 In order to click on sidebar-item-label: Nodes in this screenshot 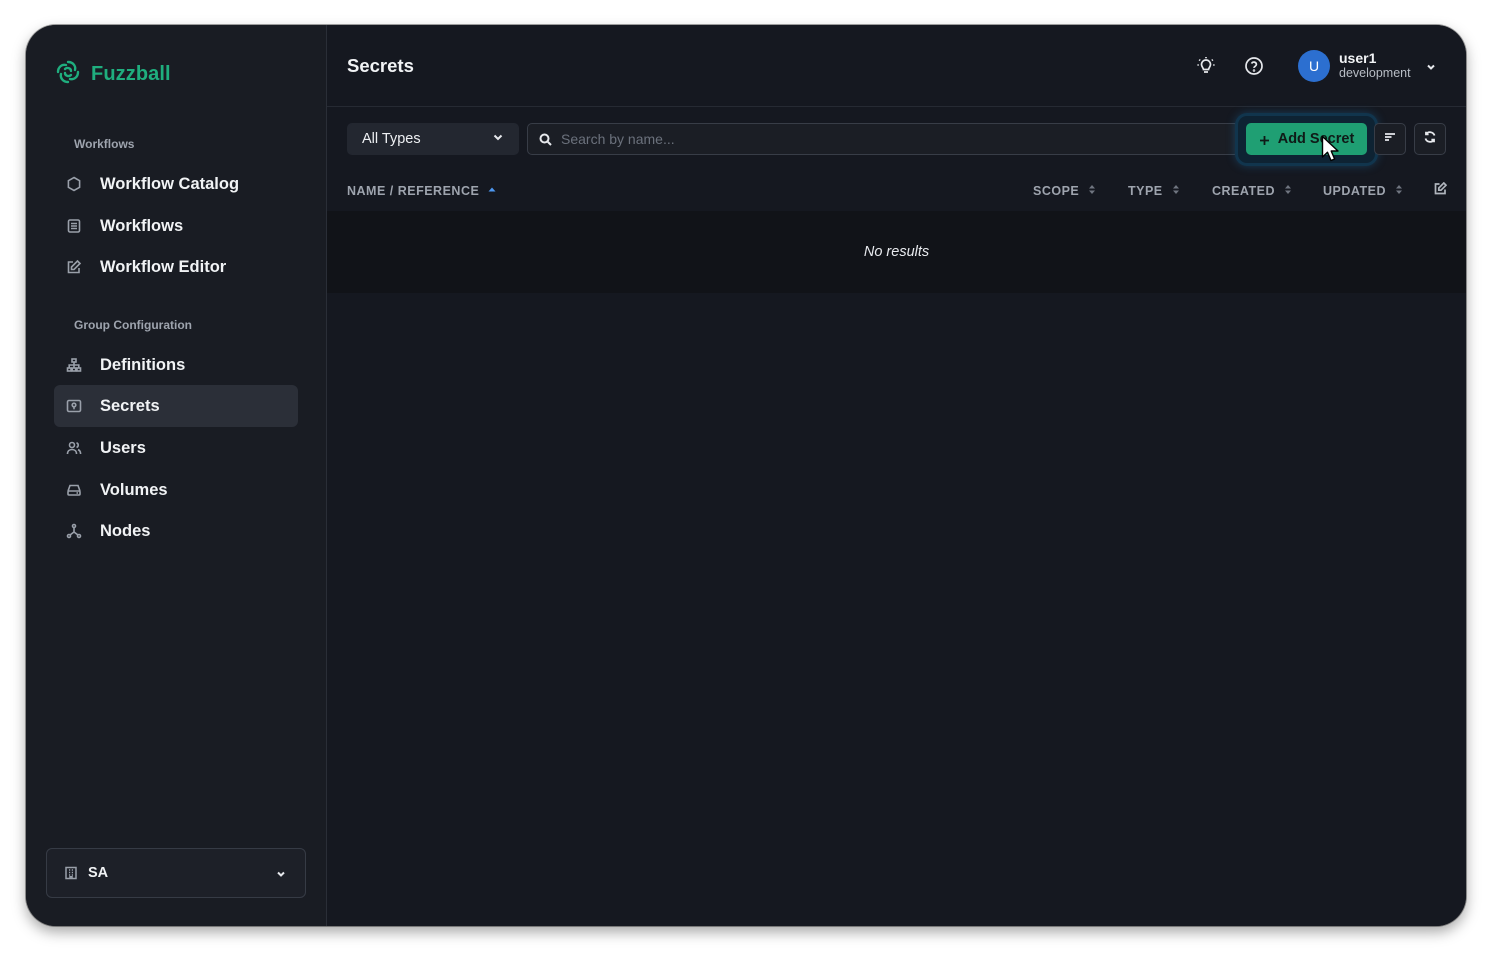, I will do `click(125, 530)`.